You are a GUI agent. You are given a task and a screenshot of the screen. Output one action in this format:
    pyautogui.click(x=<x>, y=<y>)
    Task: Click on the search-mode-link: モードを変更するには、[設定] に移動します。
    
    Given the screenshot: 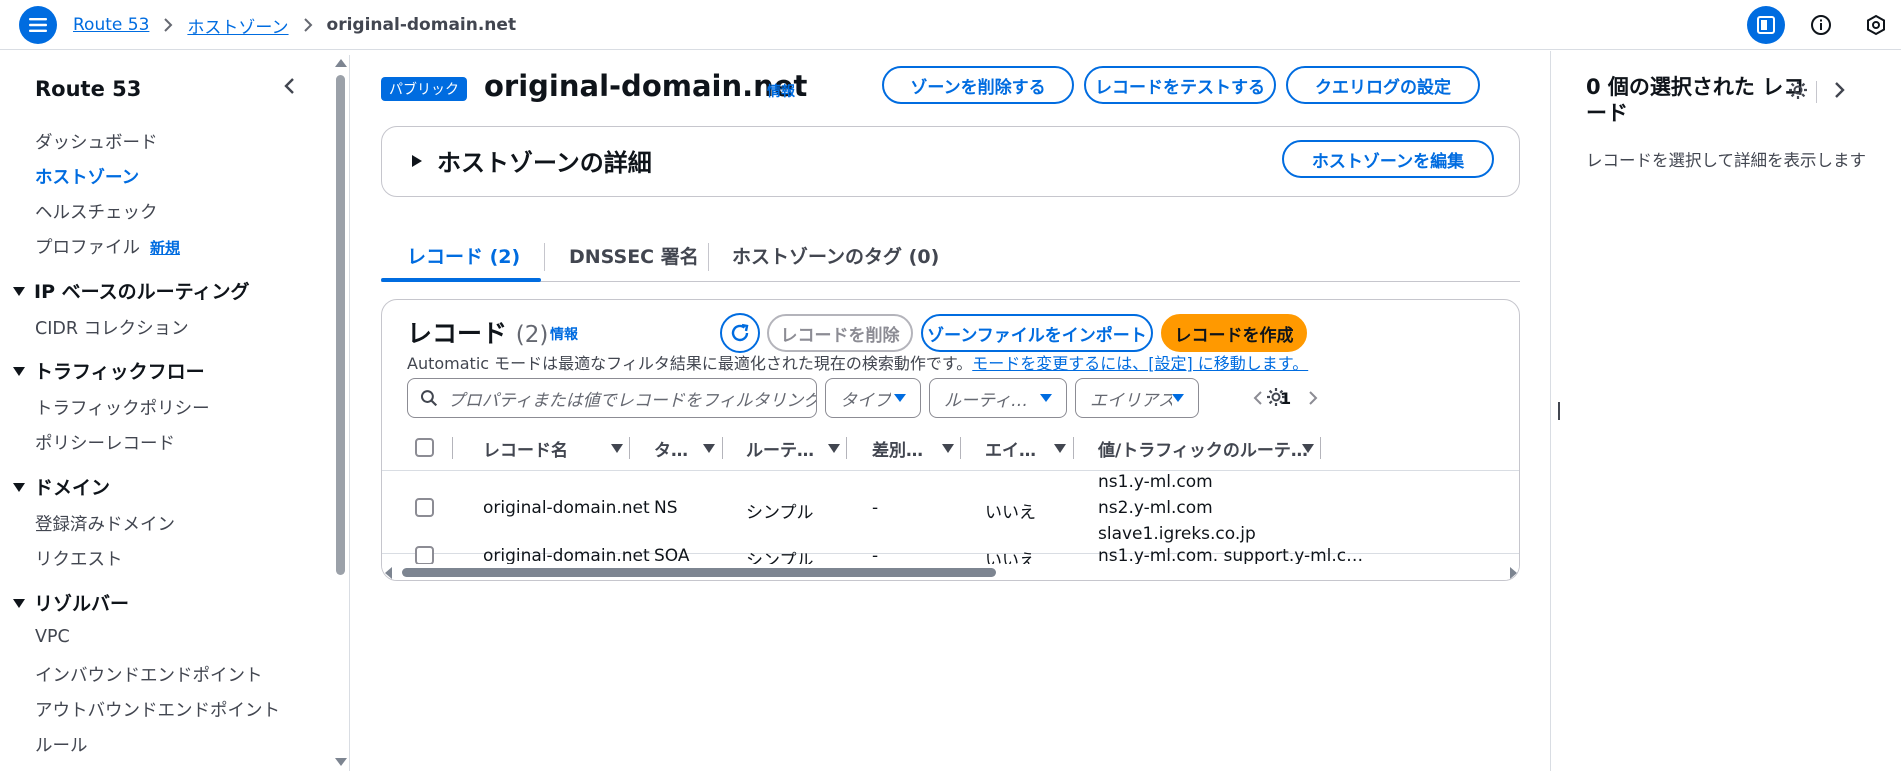 What is the action you would take?
    pyautogui.click(x=1140, y=363)
    